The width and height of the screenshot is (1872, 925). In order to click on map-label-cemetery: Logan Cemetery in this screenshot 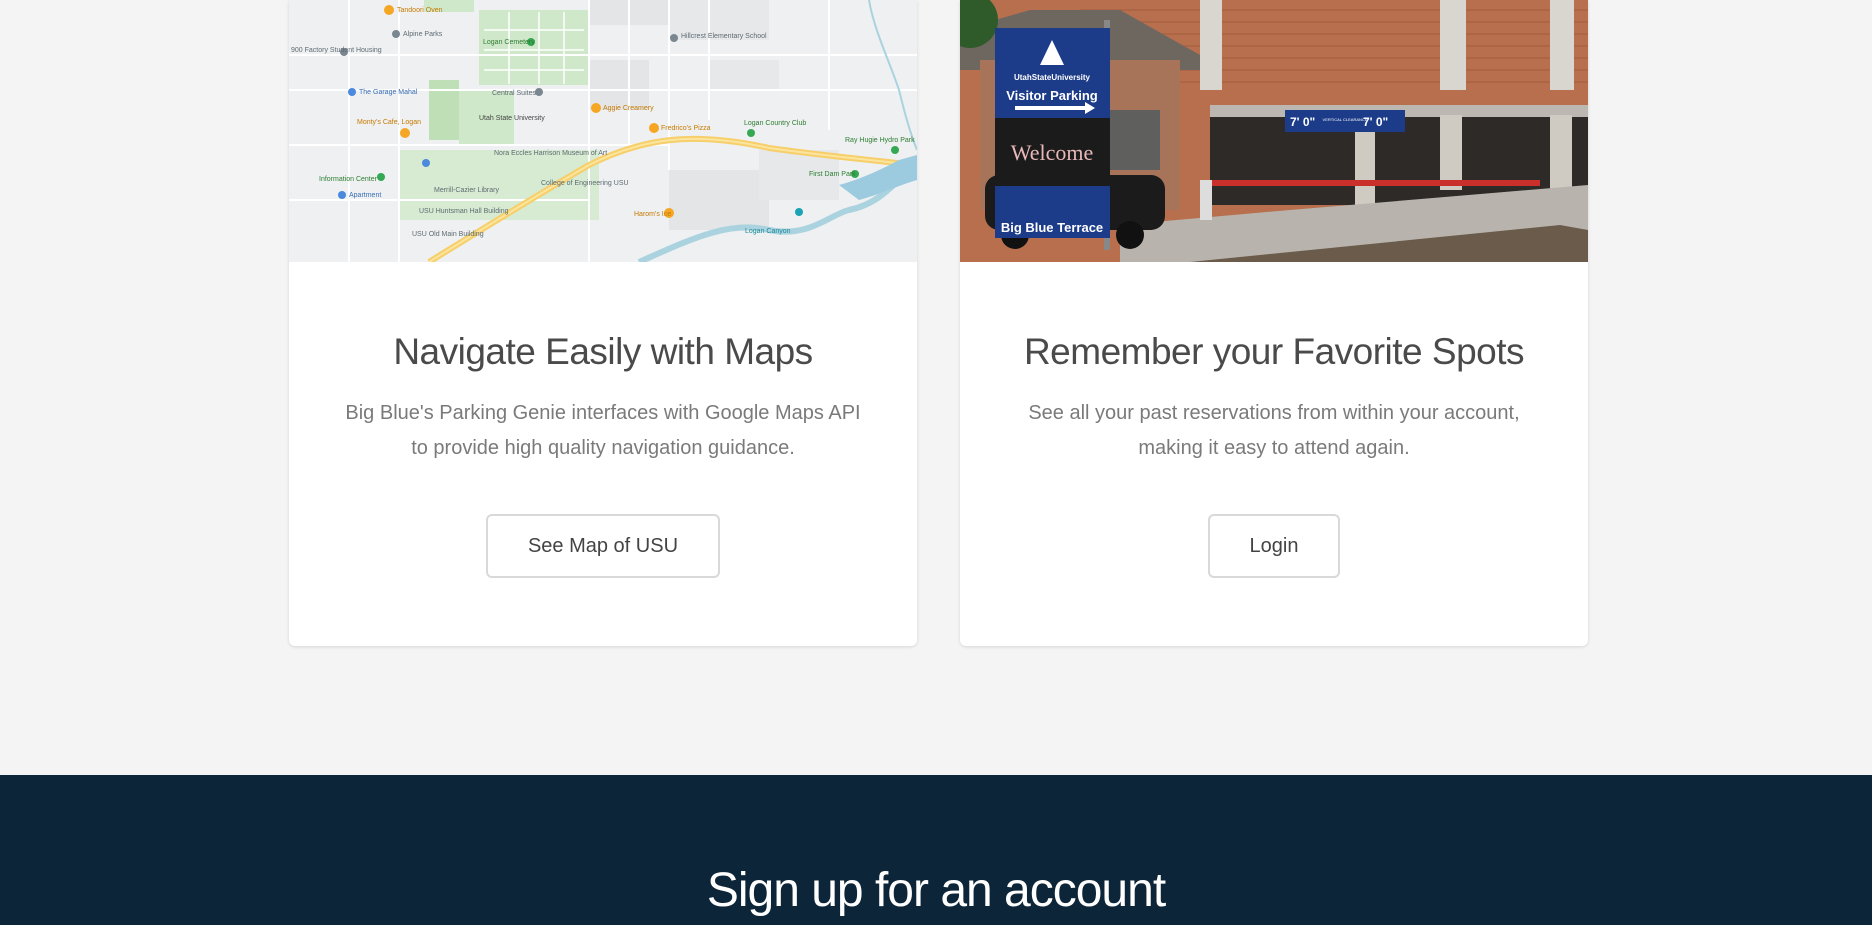, I will do `click(509, 42)`.